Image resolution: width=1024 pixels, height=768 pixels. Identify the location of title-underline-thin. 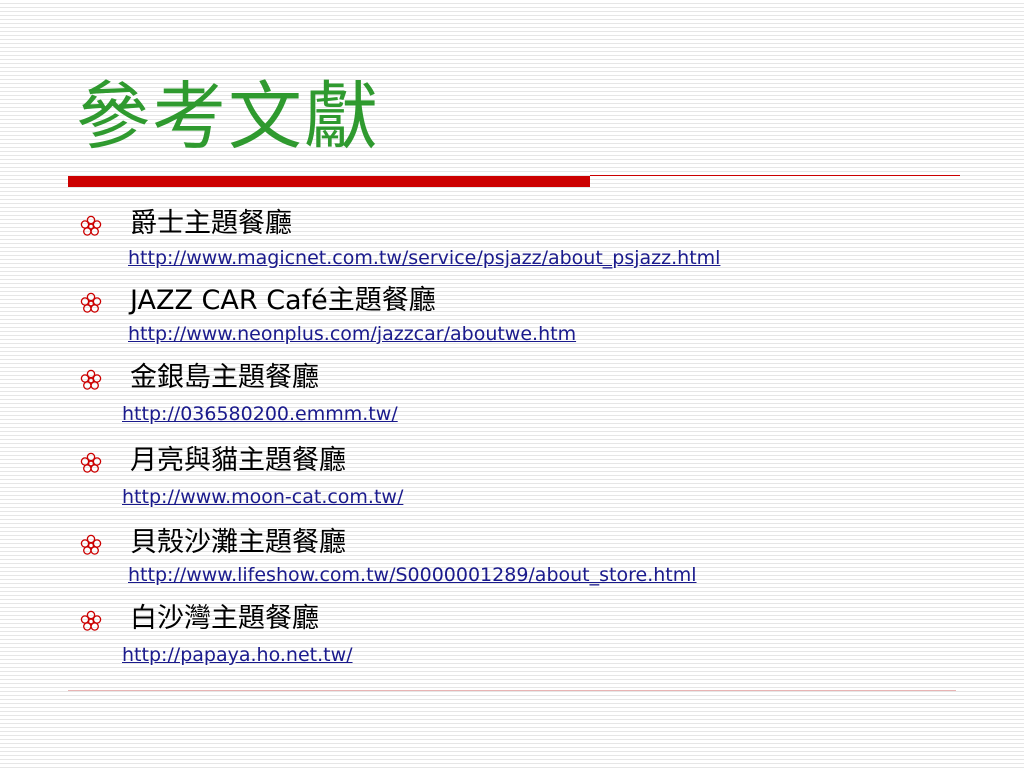
(775, 175).